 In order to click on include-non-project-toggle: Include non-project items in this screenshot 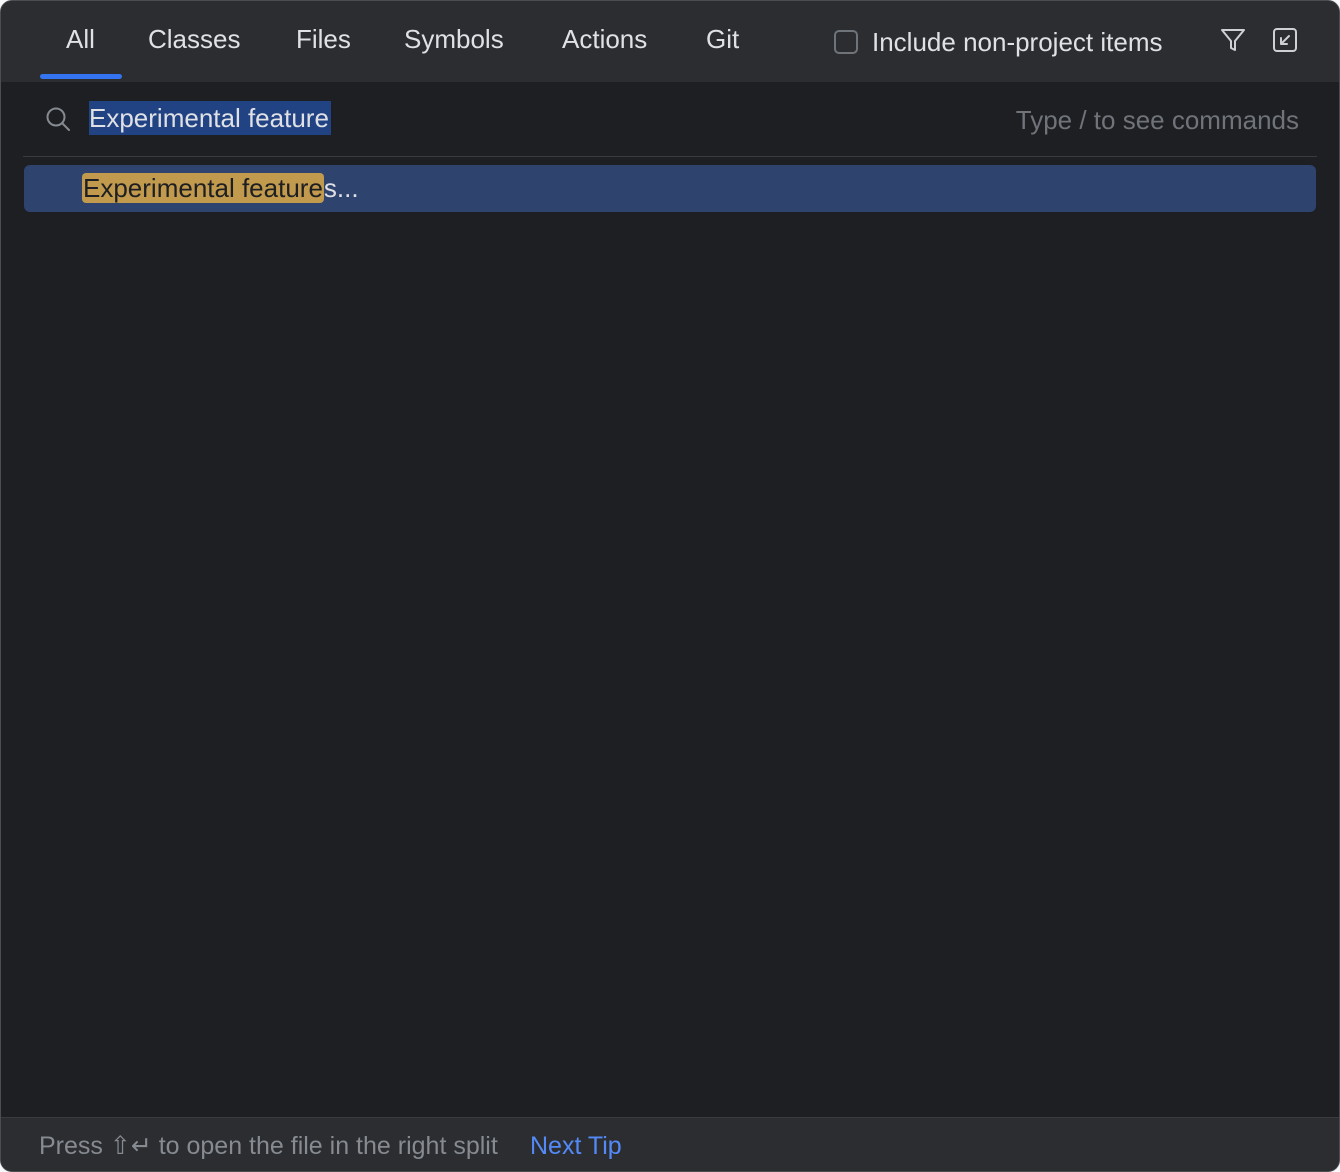, I will do `click(998, 42)`.